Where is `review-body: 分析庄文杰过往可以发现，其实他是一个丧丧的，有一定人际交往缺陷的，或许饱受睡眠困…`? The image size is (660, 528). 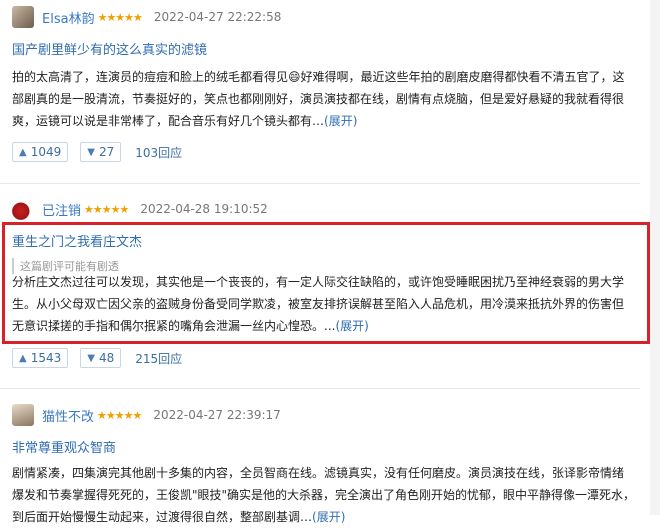
review-body: 分析庄文杰过往可以发现，其实他是一个丧丧的，有一定人际交往缺陷的，或许饱受睡眠困… is located at coordinates (324, 304).